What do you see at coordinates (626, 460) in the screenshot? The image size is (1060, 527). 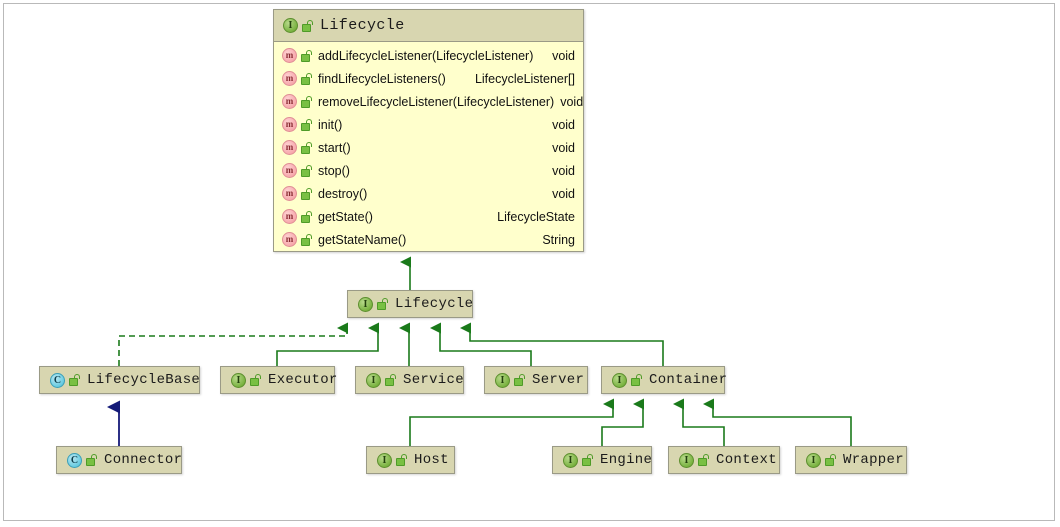 I see `node-label: Engine` at bounding box center [626, 460].